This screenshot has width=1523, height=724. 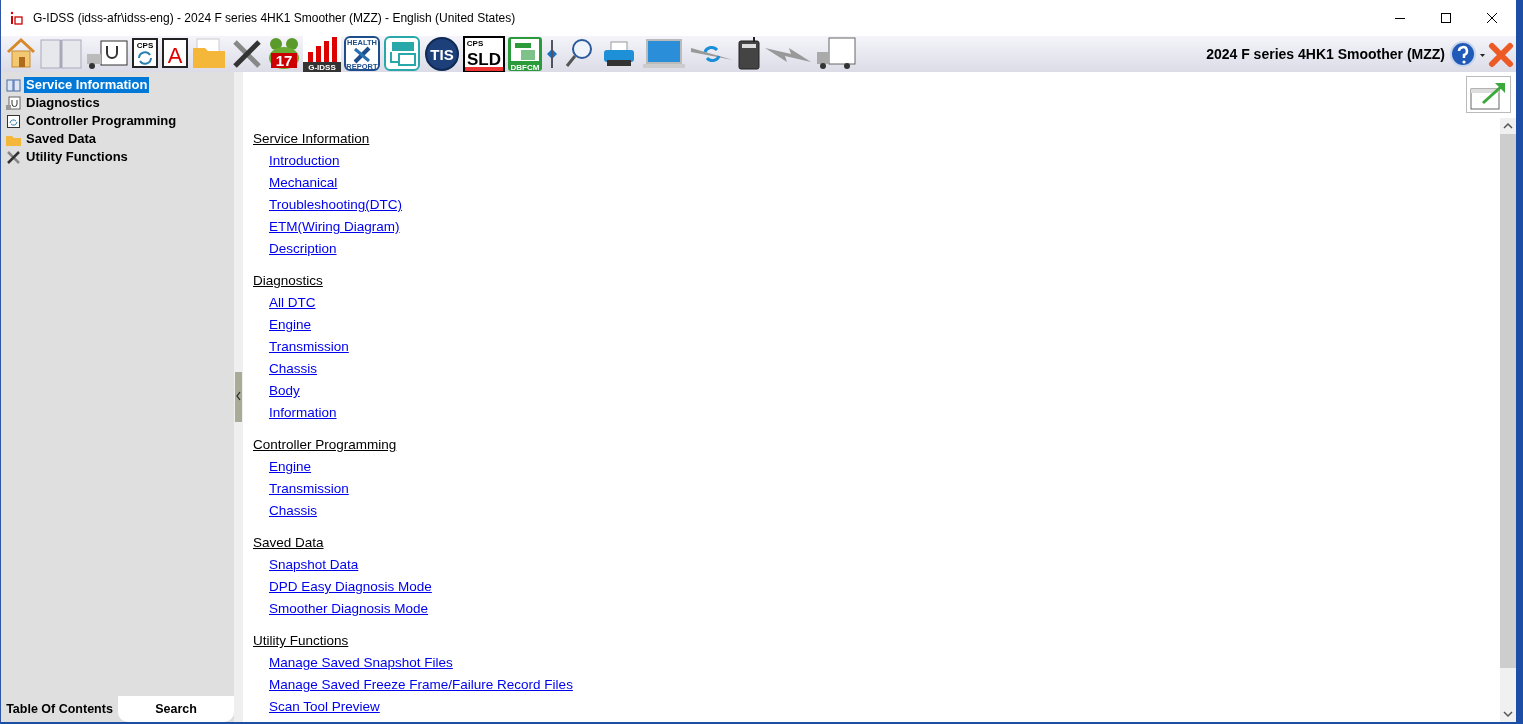 I want to click on link: Body, so click(x=284, y=391).